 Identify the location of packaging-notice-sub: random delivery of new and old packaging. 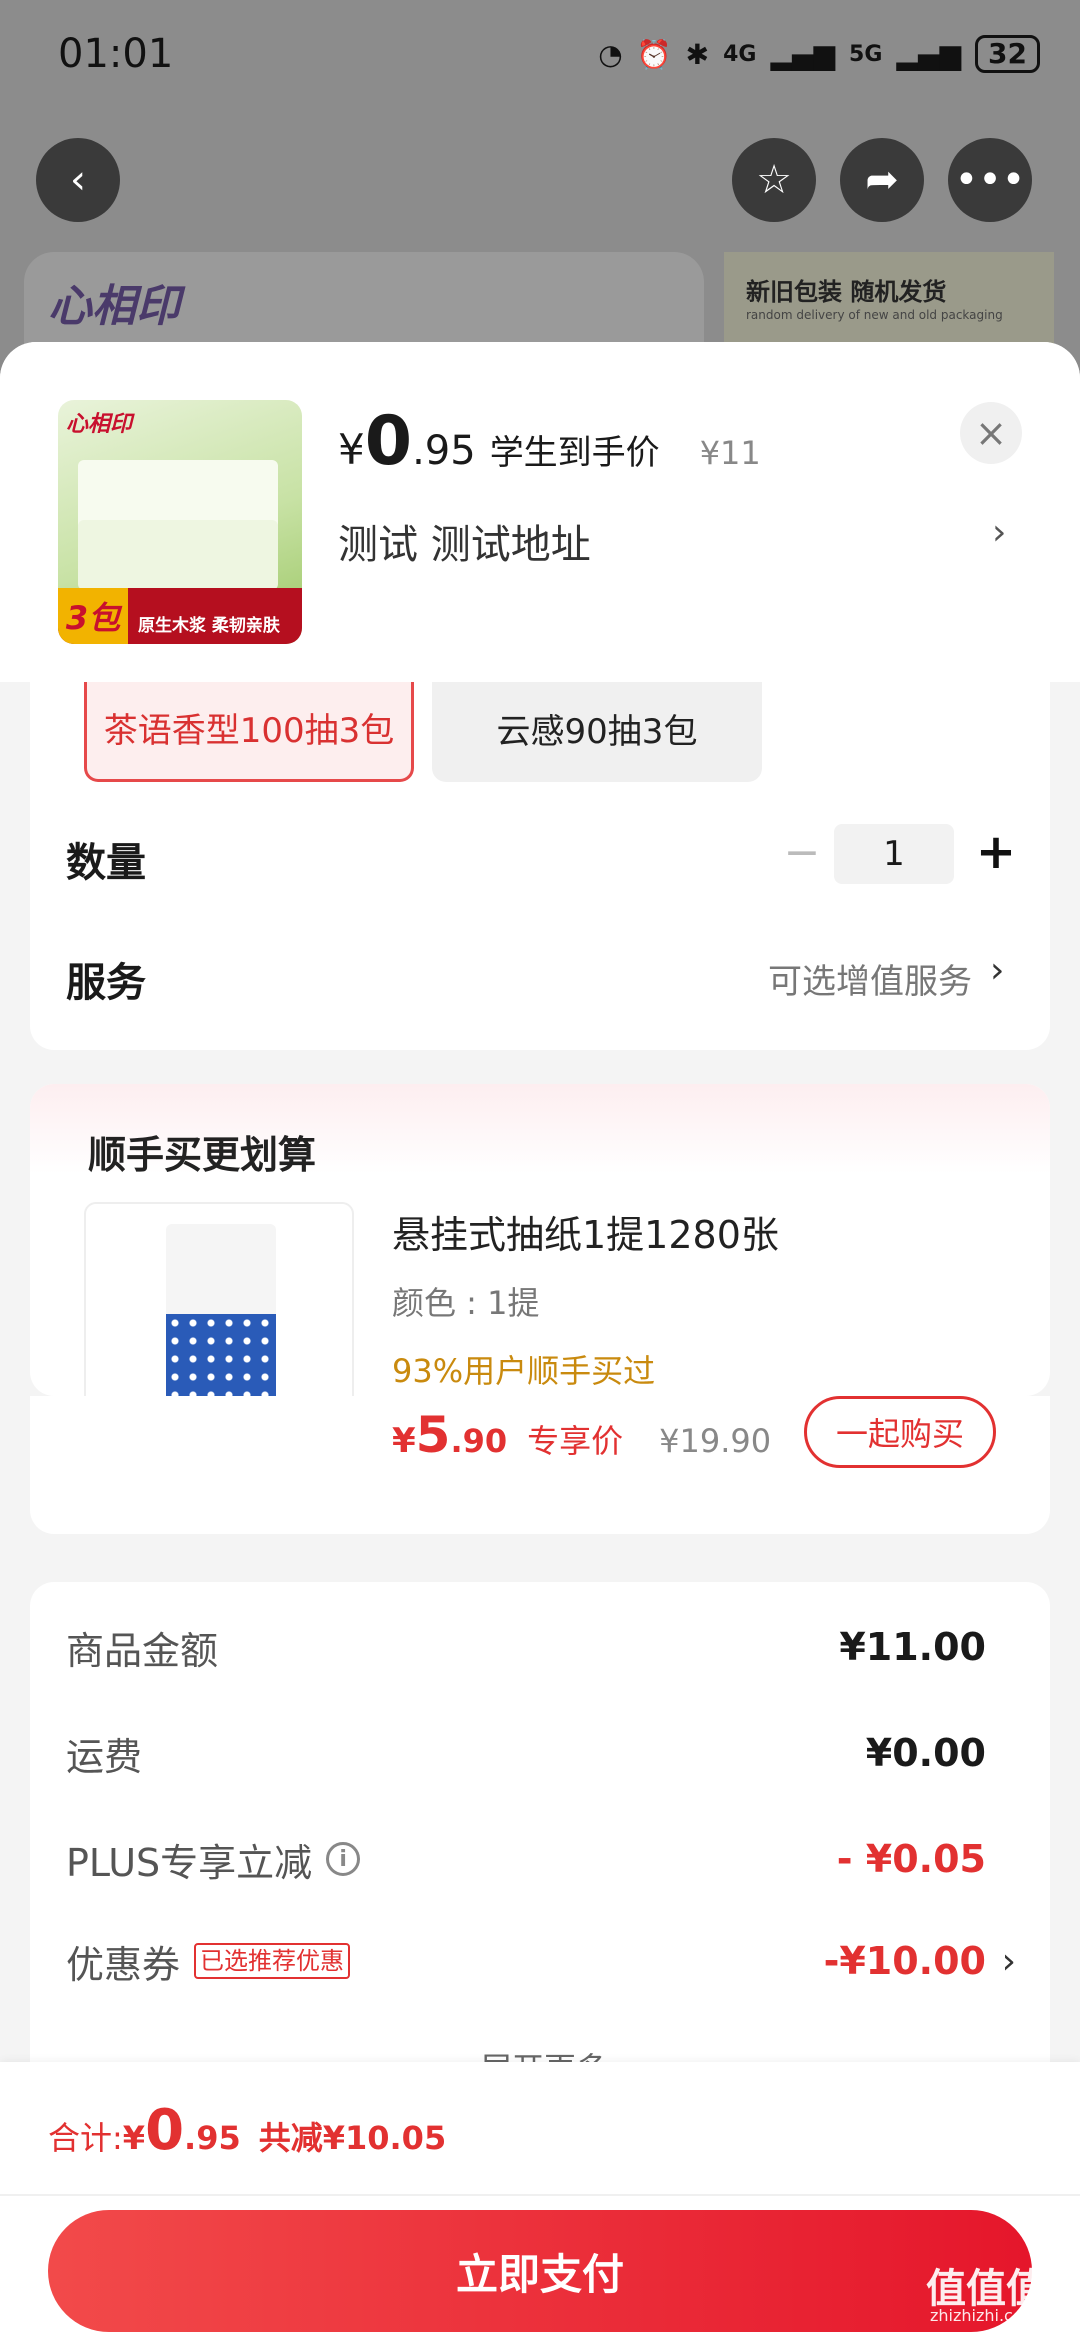
(874, 315).